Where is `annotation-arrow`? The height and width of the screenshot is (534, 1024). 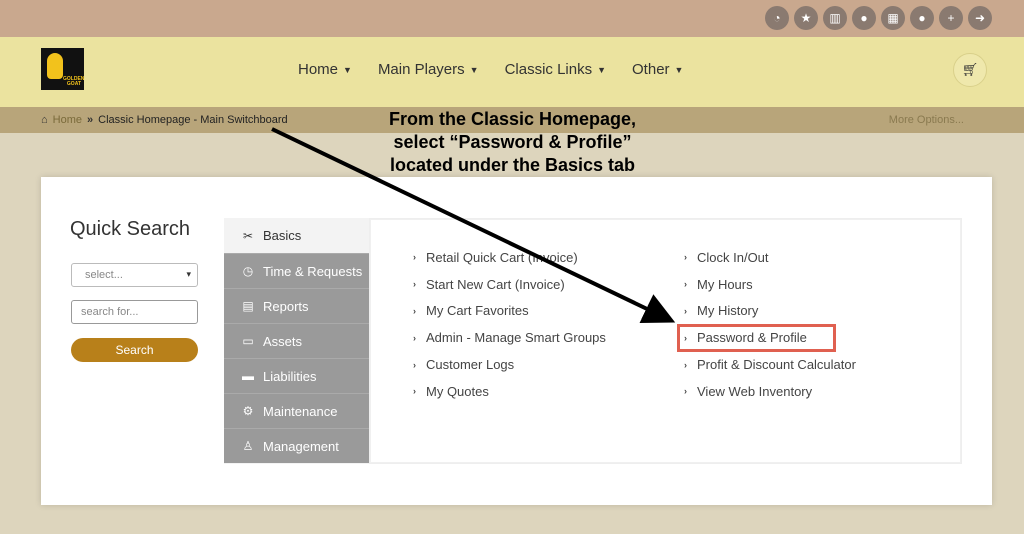 annotation-arrow is located at coordinates (473, 225).